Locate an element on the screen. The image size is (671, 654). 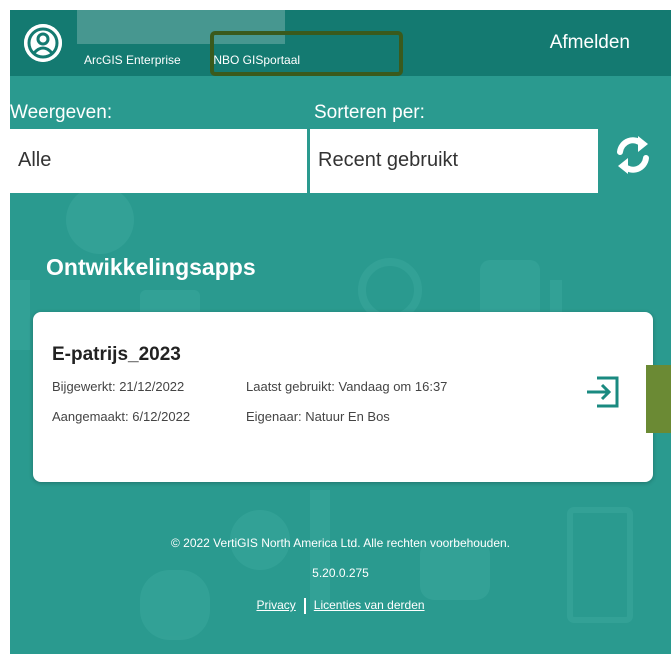
sort-select: Recent gebruikt is located at coordinates (454, 161).